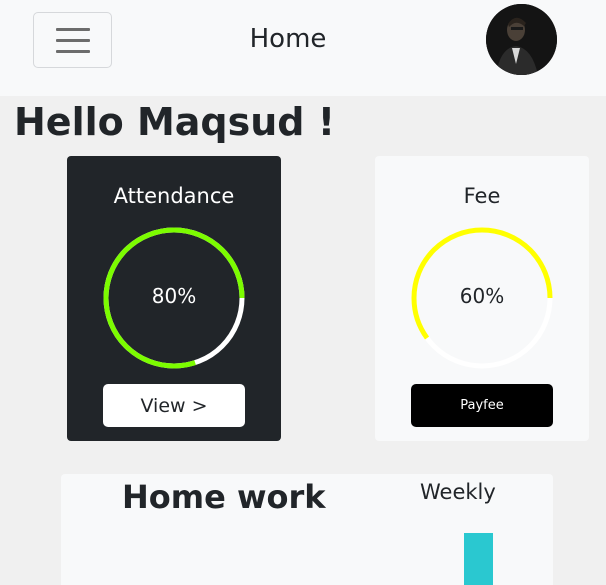 This screenshot has width=606, height=585. Describe the element at coordinates (174, 296) in the screenshot. I see `attendance-percent: 80%` at that location.